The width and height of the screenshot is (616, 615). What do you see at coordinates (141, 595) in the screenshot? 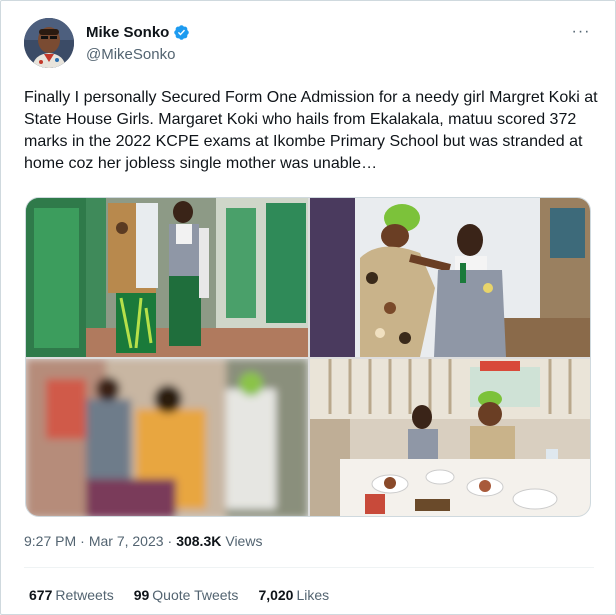
I see `quote-tweets-count: 99` at bounding box center [141, 595].